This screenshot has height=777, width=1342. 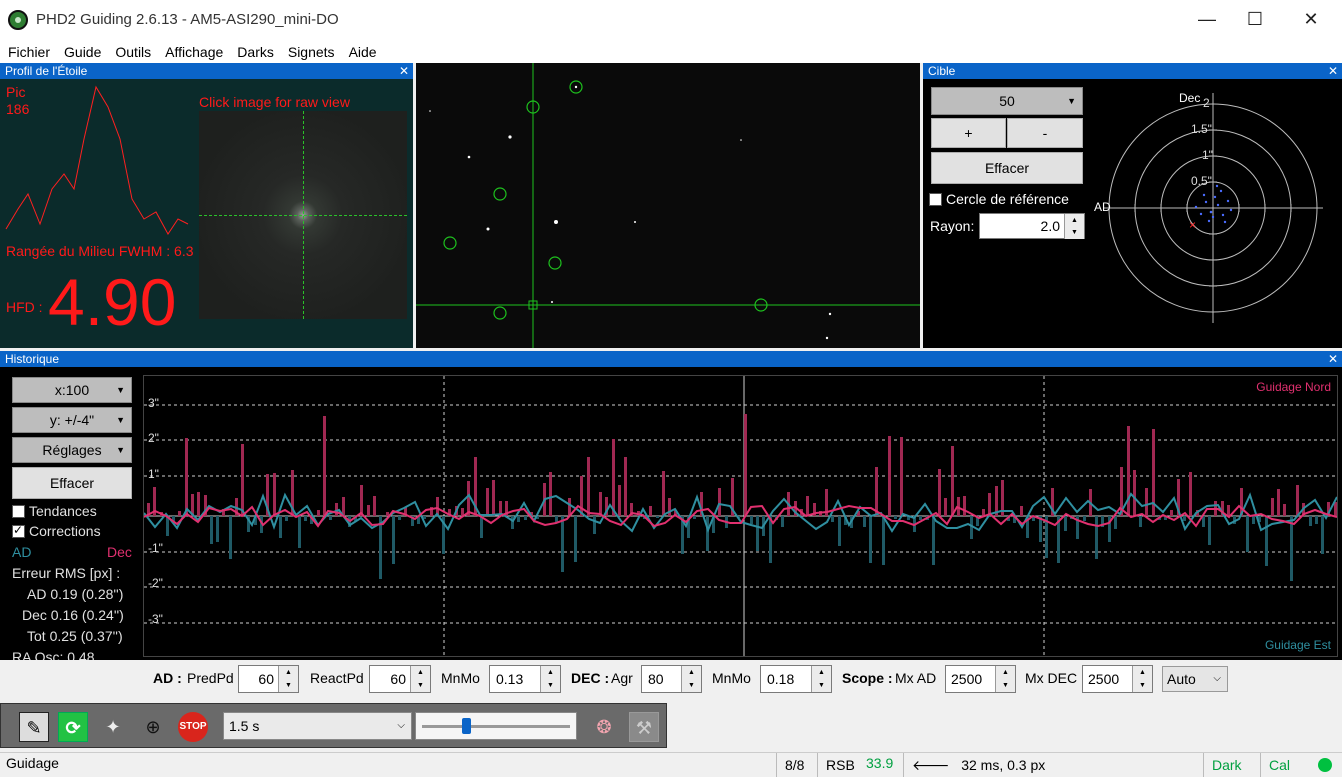 What do you see at coordinates (56, 531) in the screenshot?
I see `corrections-checkbox: Corrections` at bounding box center [56, 531].